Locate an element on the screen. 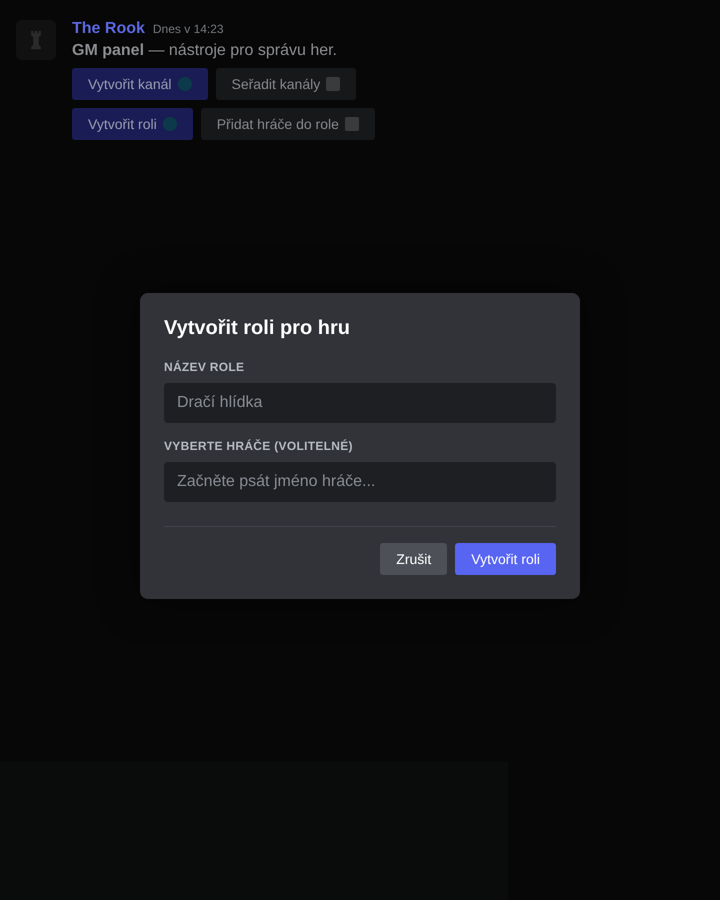 The height and width of the screenshot is (900, 720). action-button: Vytvořit kanál is located at coordinates (140, 84).